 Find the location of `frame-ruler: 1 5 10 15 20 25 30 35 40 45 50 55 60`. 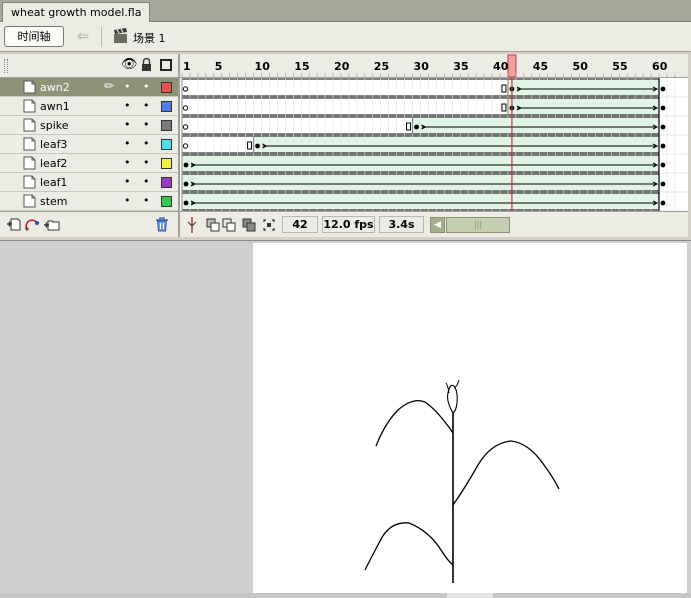

frame-ruler: 1 5 10 15 20 25 30 35 40 45 50 55 60 is located at coordinates (434, 66).